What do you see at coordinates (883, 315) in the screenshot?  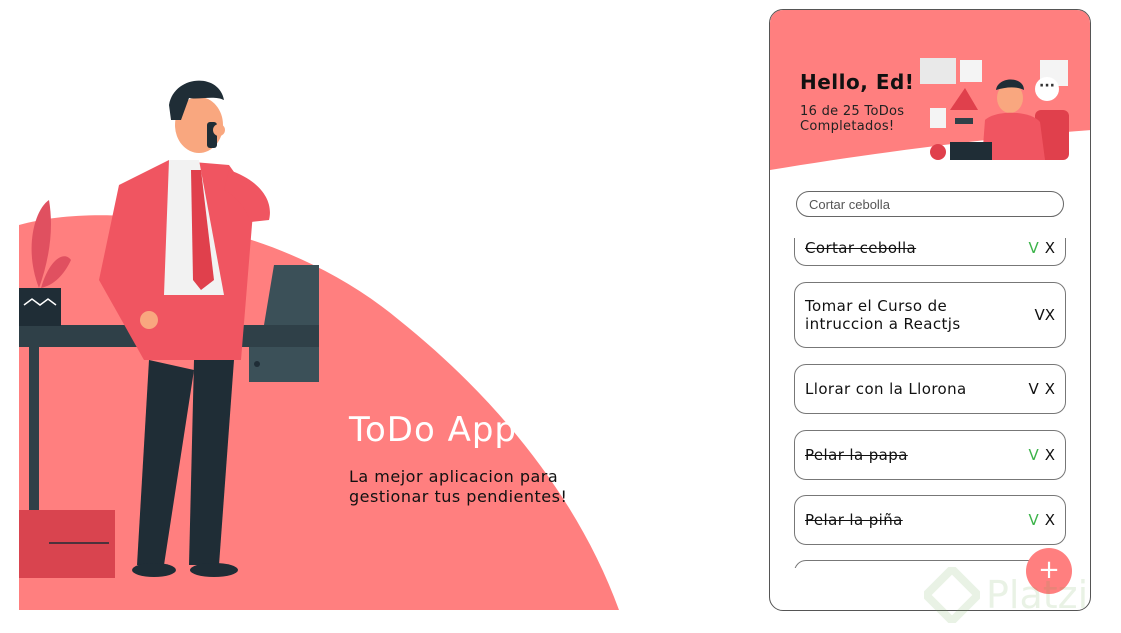 I see `todo-text: Tomar el Curso de intruccion a Reactjs` at bounding box center [883, 315].